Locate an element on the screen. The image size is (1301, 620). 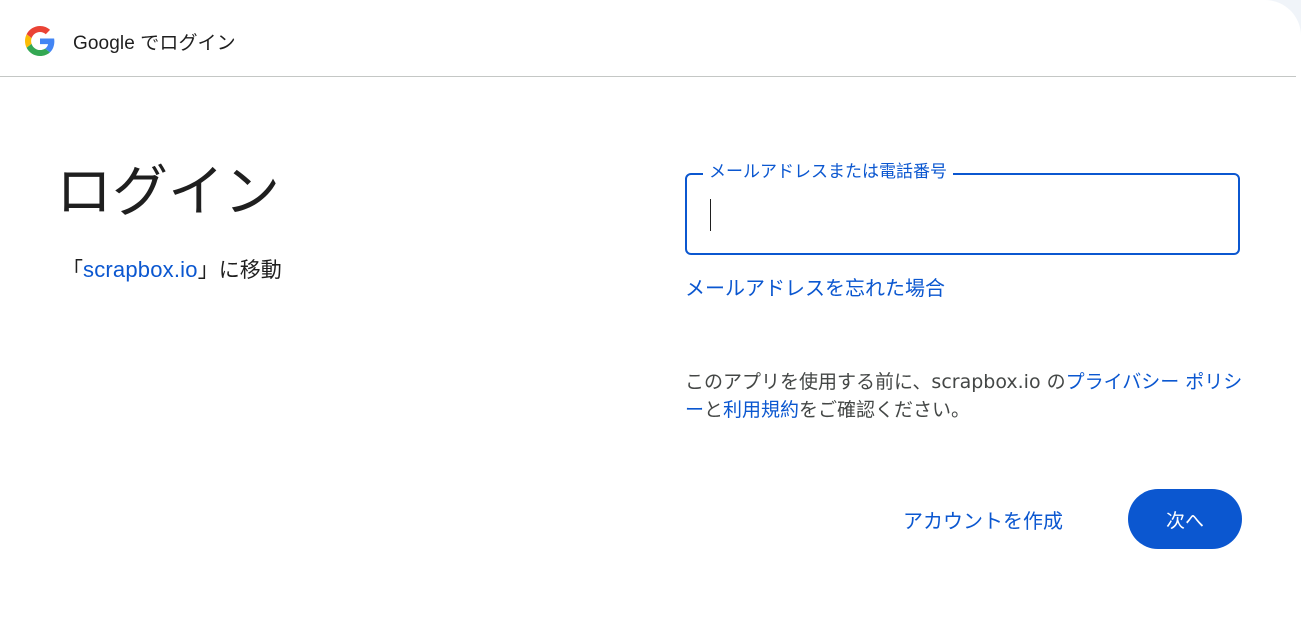
next-button: 次へ is located at coordinates (1185, 519).